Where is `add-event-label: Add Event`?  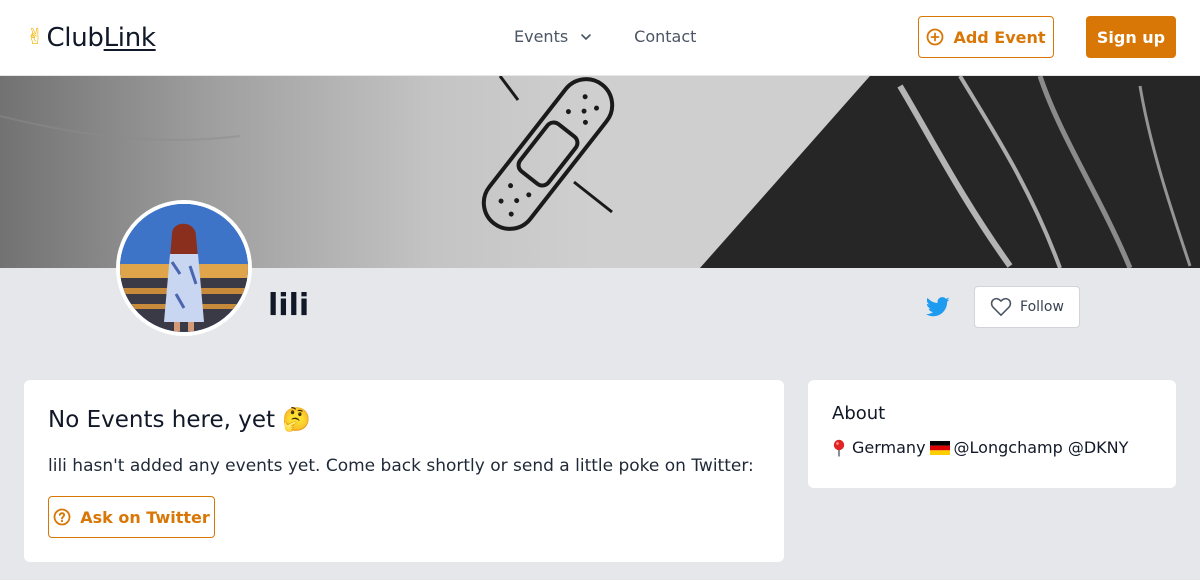
add-event-label: Add Event is located at coordinates (999, 37).